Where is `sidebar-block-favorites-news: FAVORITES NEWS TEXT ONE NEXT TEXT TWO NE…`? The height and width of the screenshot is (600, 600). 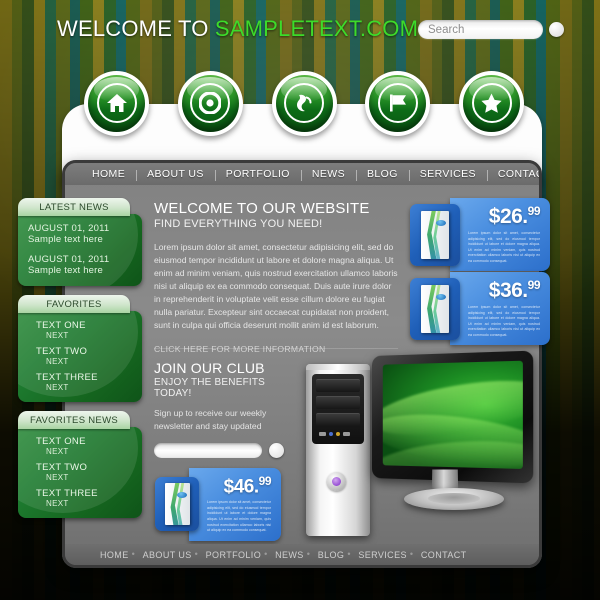 sidebar-block-favorites-news: FAVORITES NEWS TEXT ONE NEXT TEXT TWO NE… is located at coordinates (80, 464).